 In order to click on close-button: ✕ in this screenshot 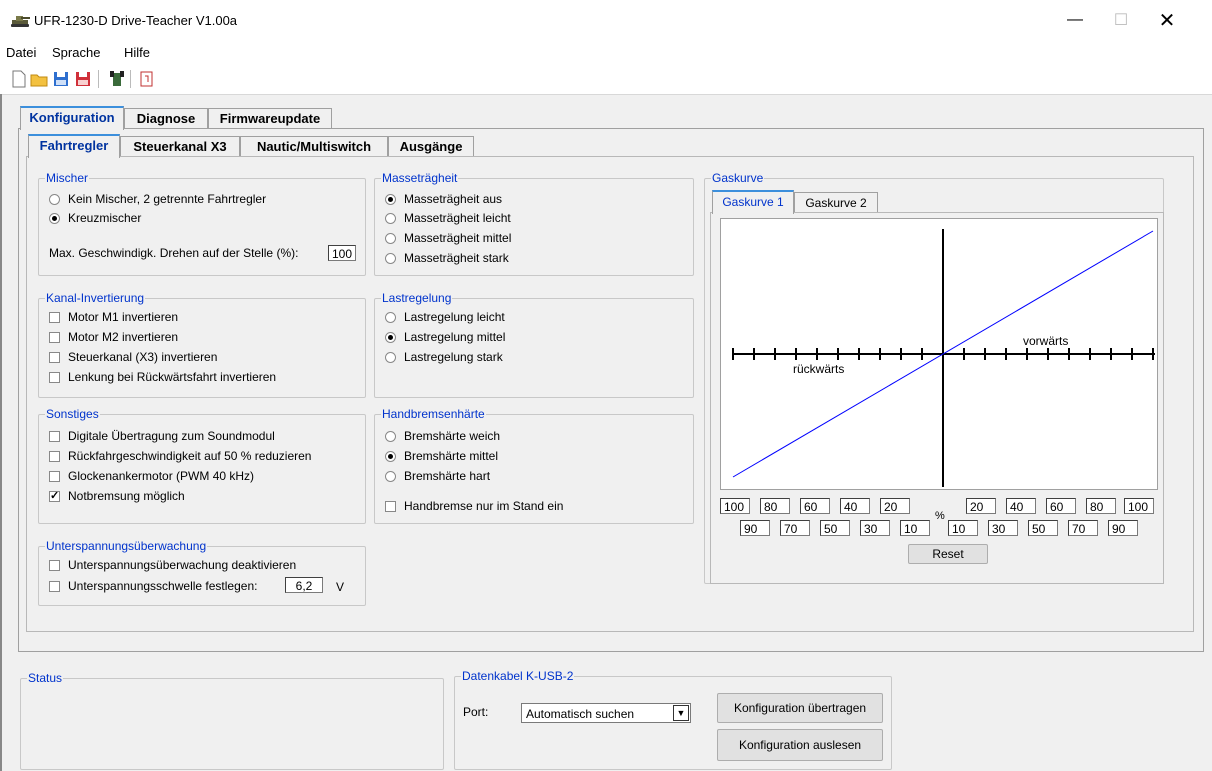, I will do `click(1167, 20)`.